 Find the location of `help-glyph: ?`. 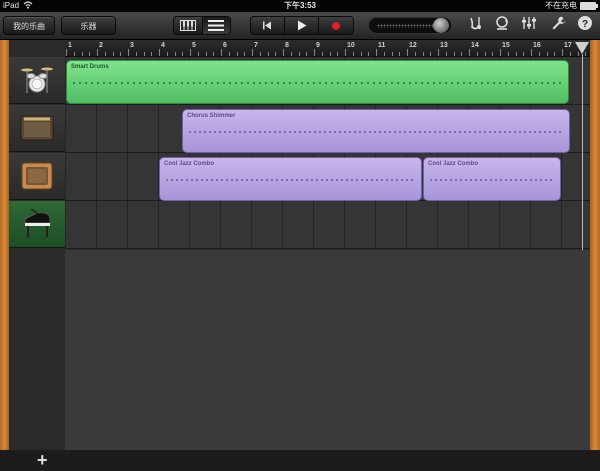

help-glyph: ? is located at coordinates (585, 24).